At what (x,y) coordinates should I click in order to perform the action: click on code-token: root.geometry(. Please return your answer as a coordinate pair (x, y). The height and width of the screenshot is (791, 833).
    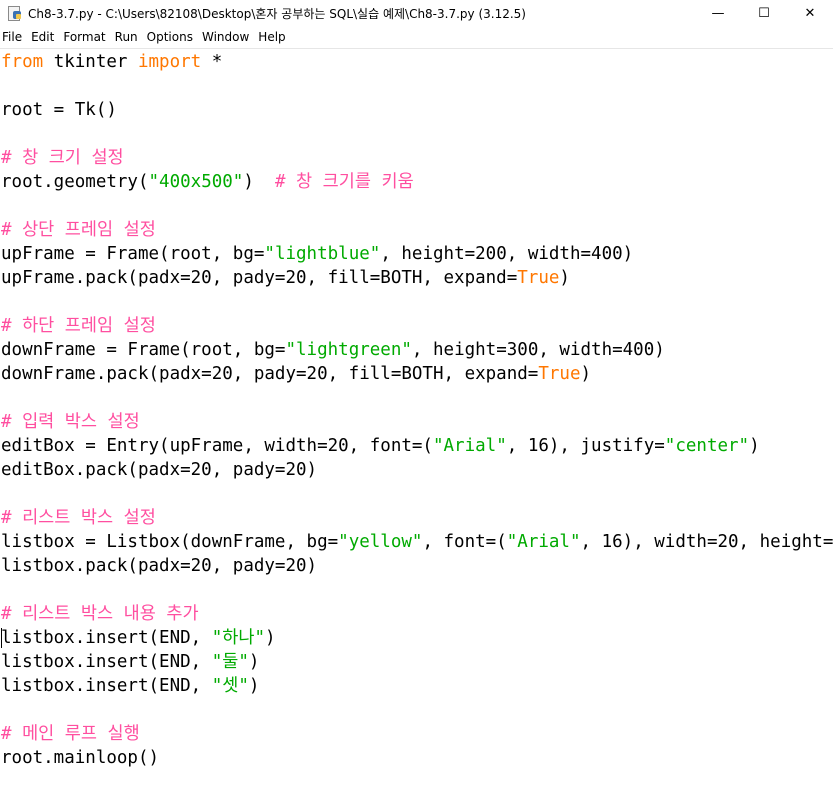
    Looking at the image, I should click on (75, 182).